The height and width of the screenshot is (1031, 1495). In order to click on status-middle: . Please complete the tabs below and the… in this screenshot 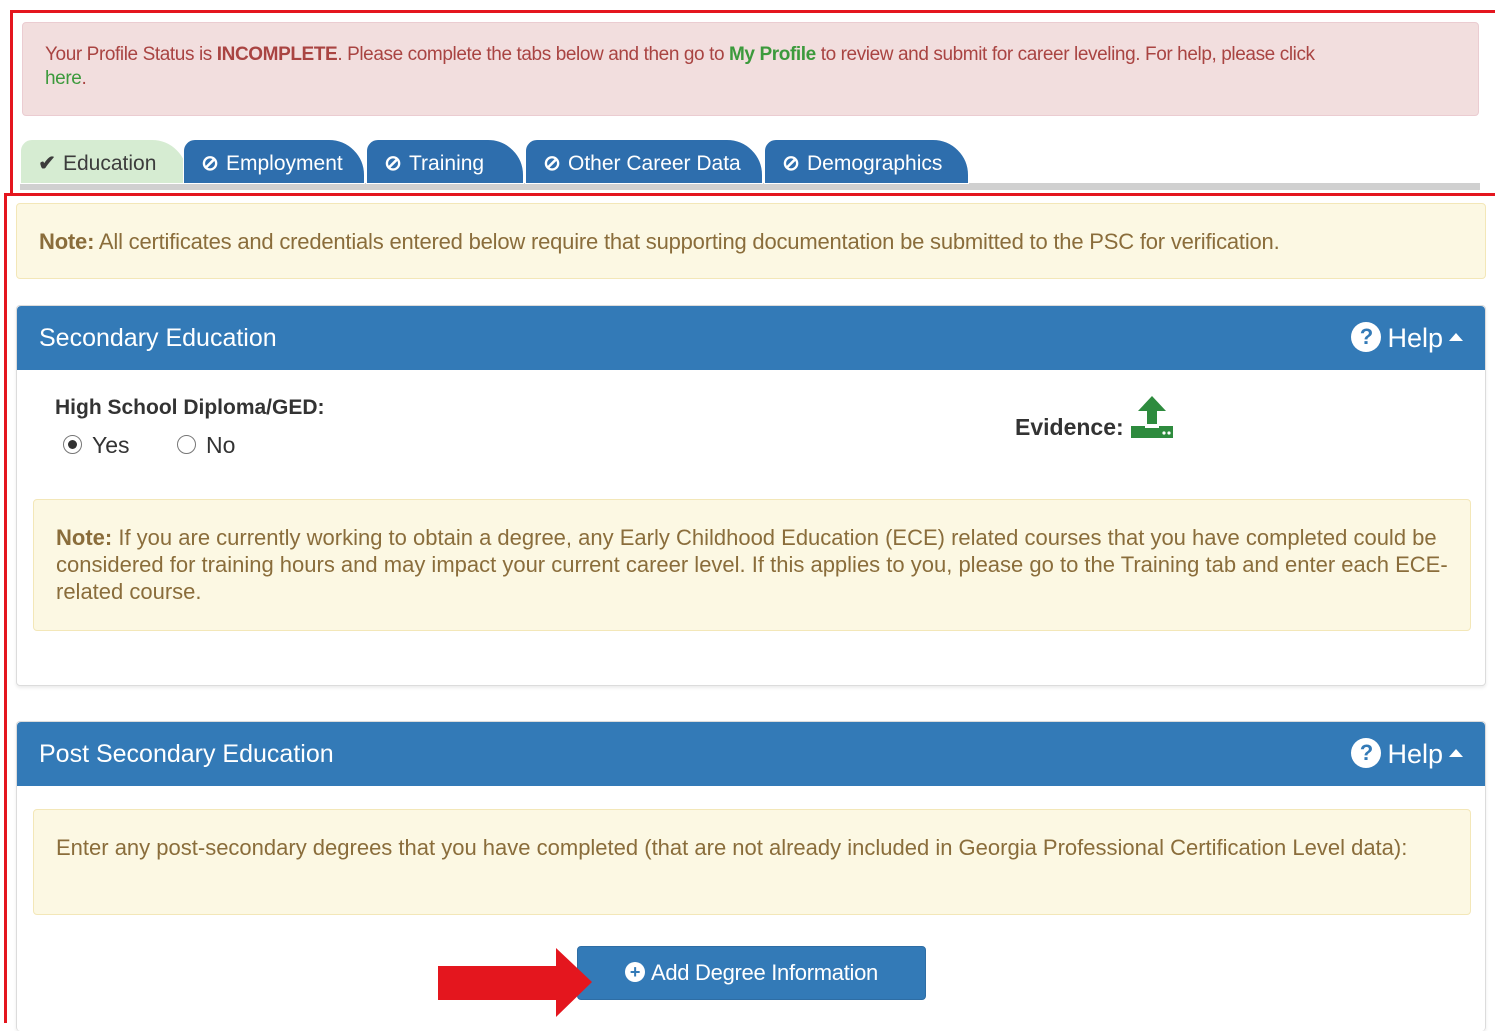, I will do `click(533, 54)`.